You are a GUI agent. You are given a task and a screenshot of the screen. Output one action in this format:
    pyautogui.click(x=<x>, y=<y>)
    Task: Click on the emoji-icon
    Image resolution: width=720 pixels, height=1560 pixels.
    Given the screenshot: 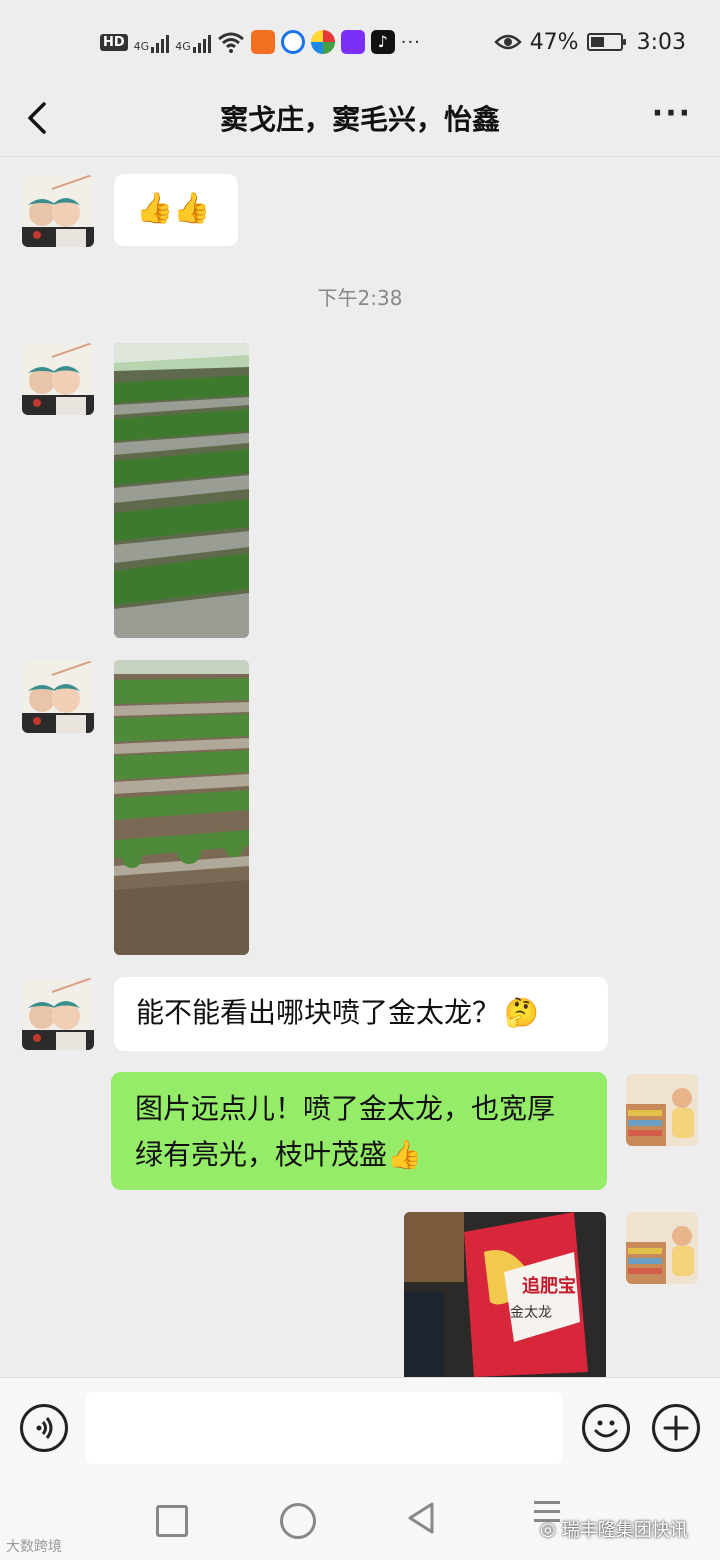 What is the action you would take?
    pyautogui.click(x=606, y=1428)
    